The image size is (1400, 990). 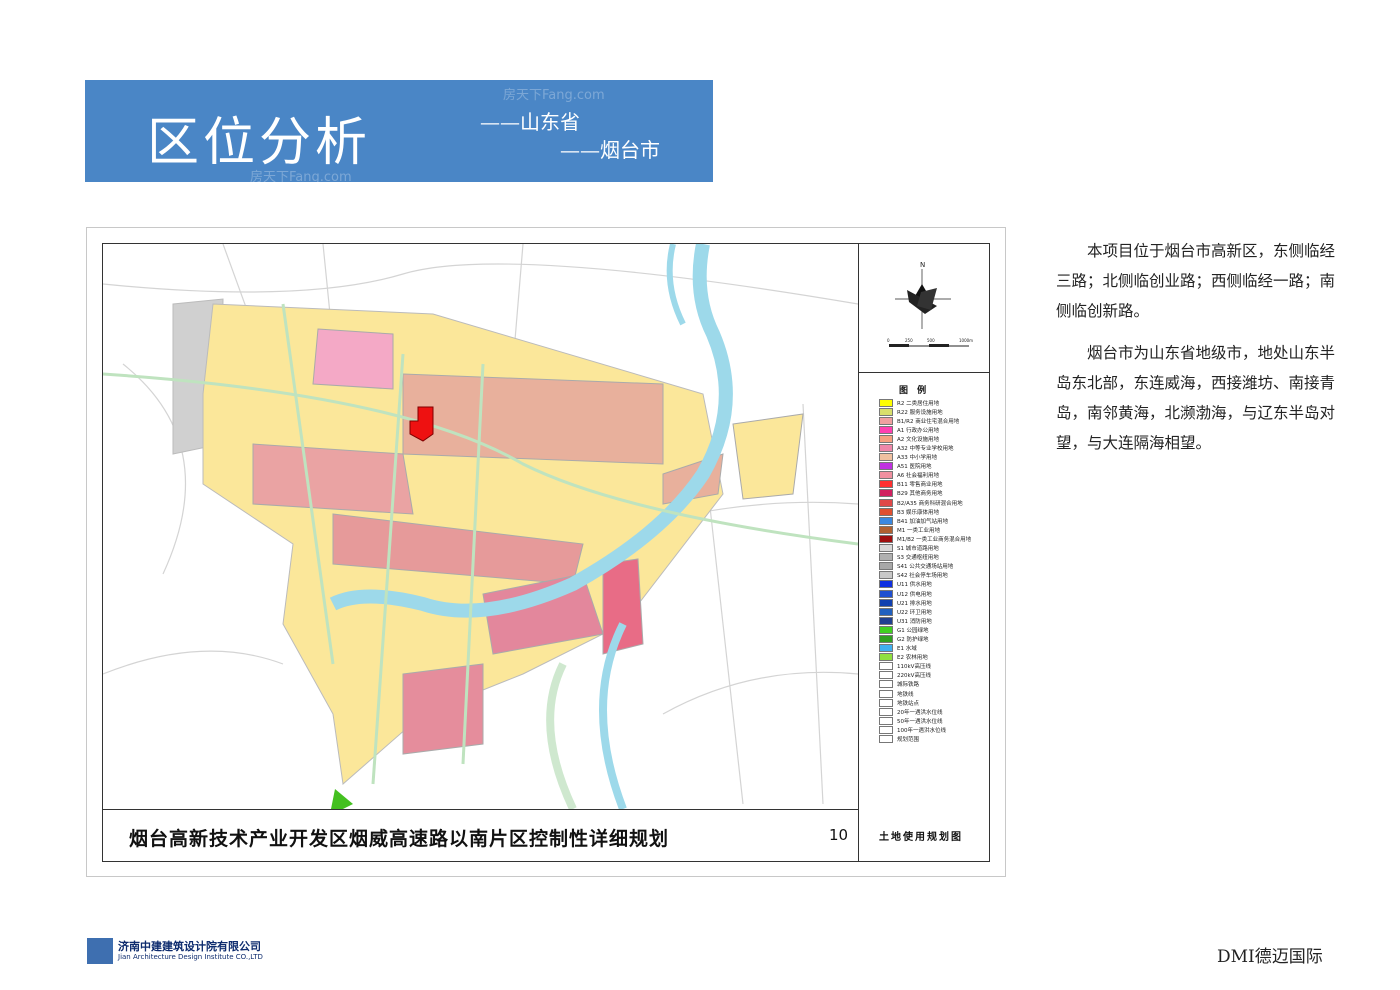 I want to click on legend-label: A1 行政办公用地, so click(x=918, y=430).